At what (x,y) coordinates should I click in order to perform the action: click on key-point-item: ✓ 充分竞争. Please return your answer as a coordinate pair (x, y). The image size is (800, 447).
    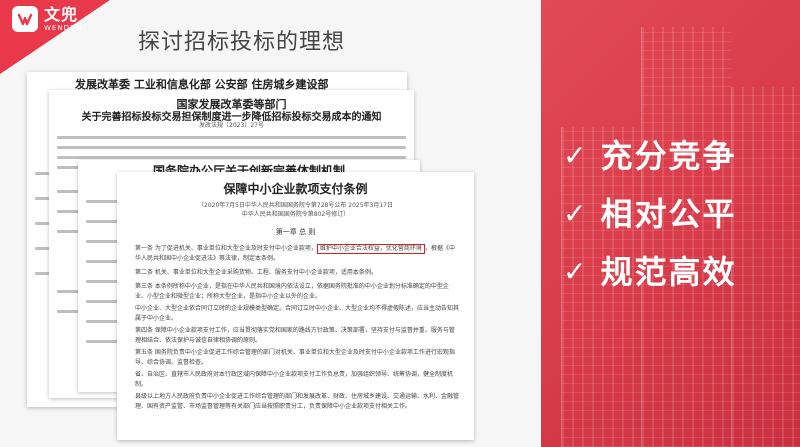
    Looking at the image, I should click on (649, 156).